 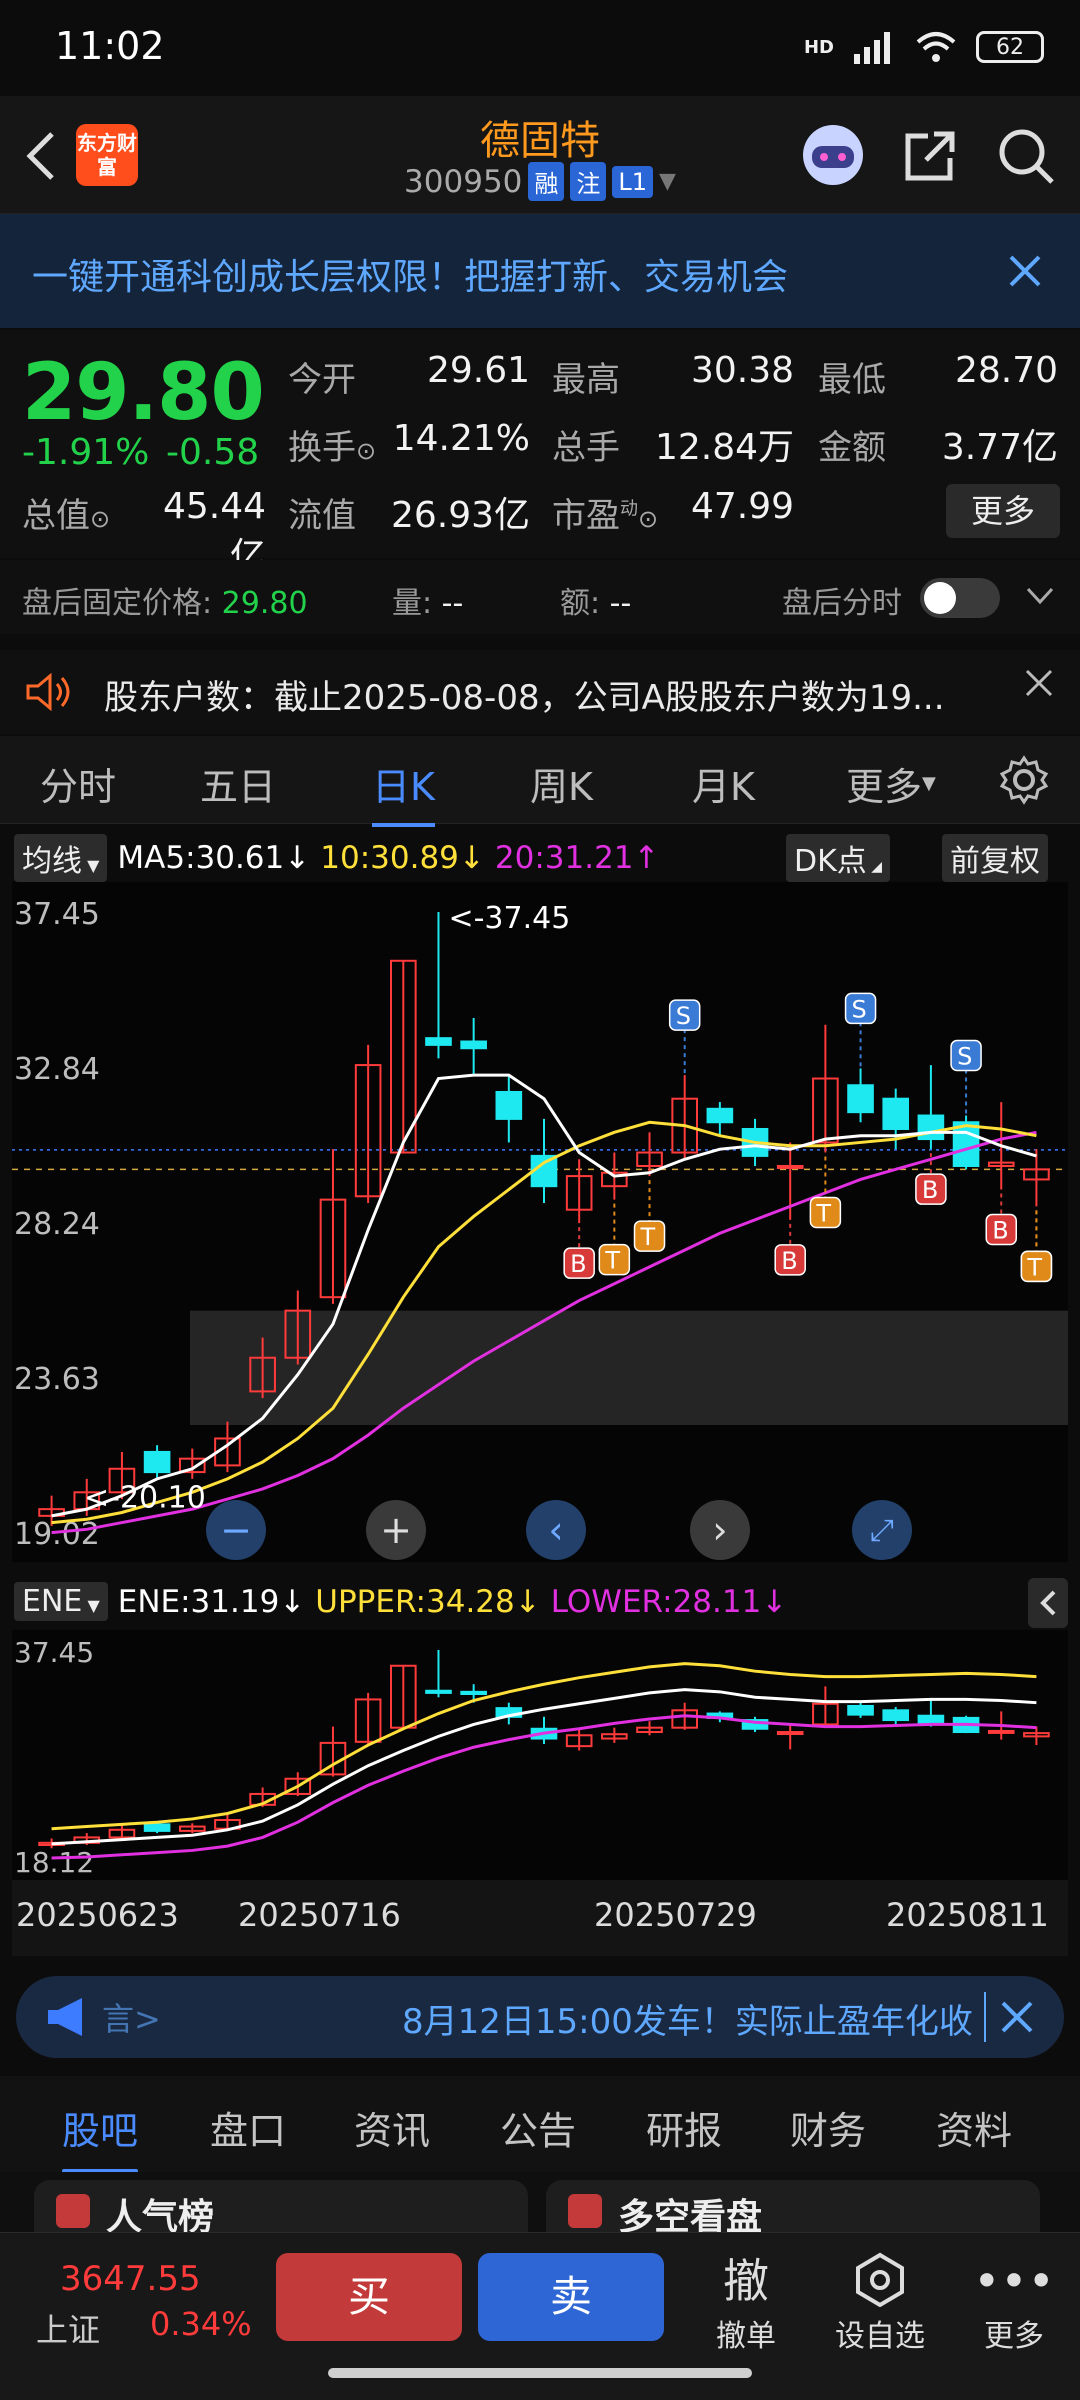 I want to click on signal-label: B, so click(x=578, y=1264).